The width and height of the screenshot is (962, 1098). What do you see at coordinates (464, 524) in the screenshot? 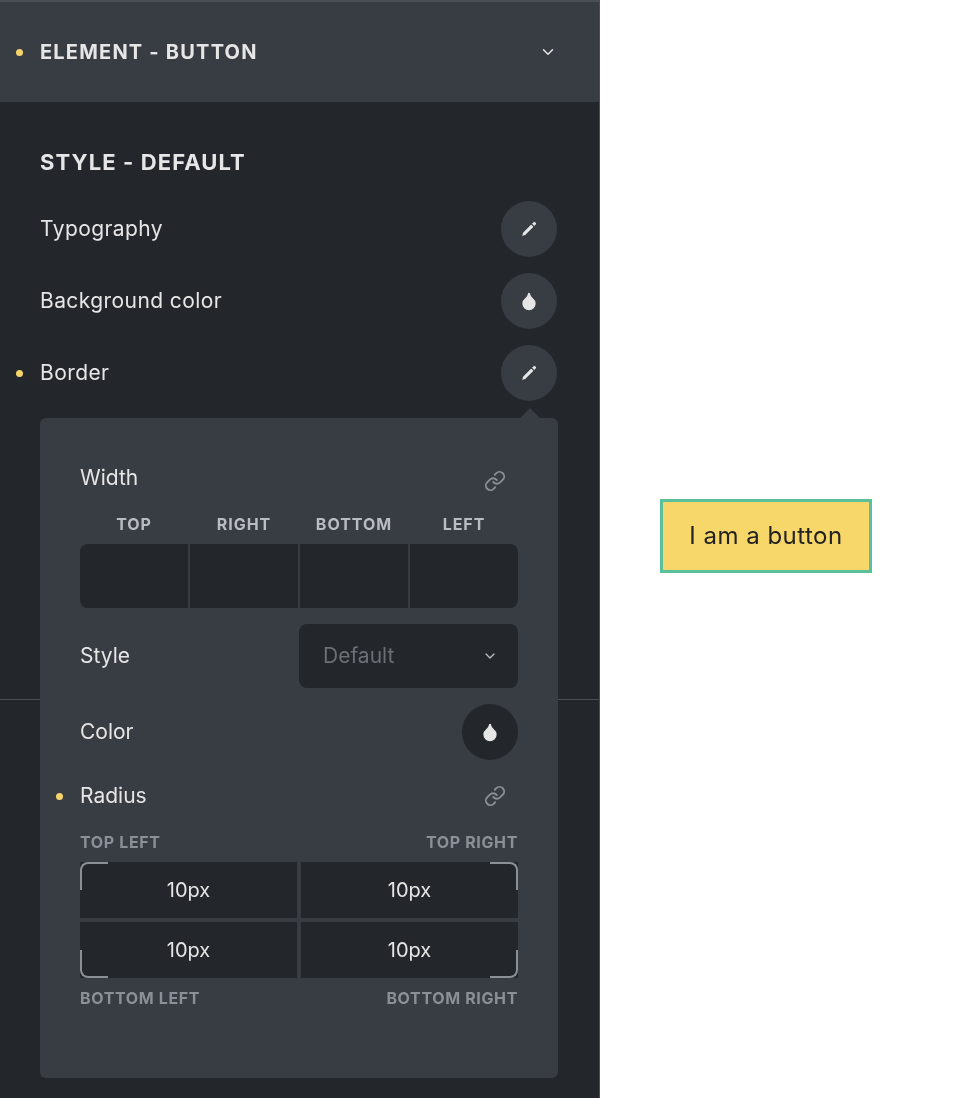
I see `side-label: LEFT` at bounding box center [464, 524].